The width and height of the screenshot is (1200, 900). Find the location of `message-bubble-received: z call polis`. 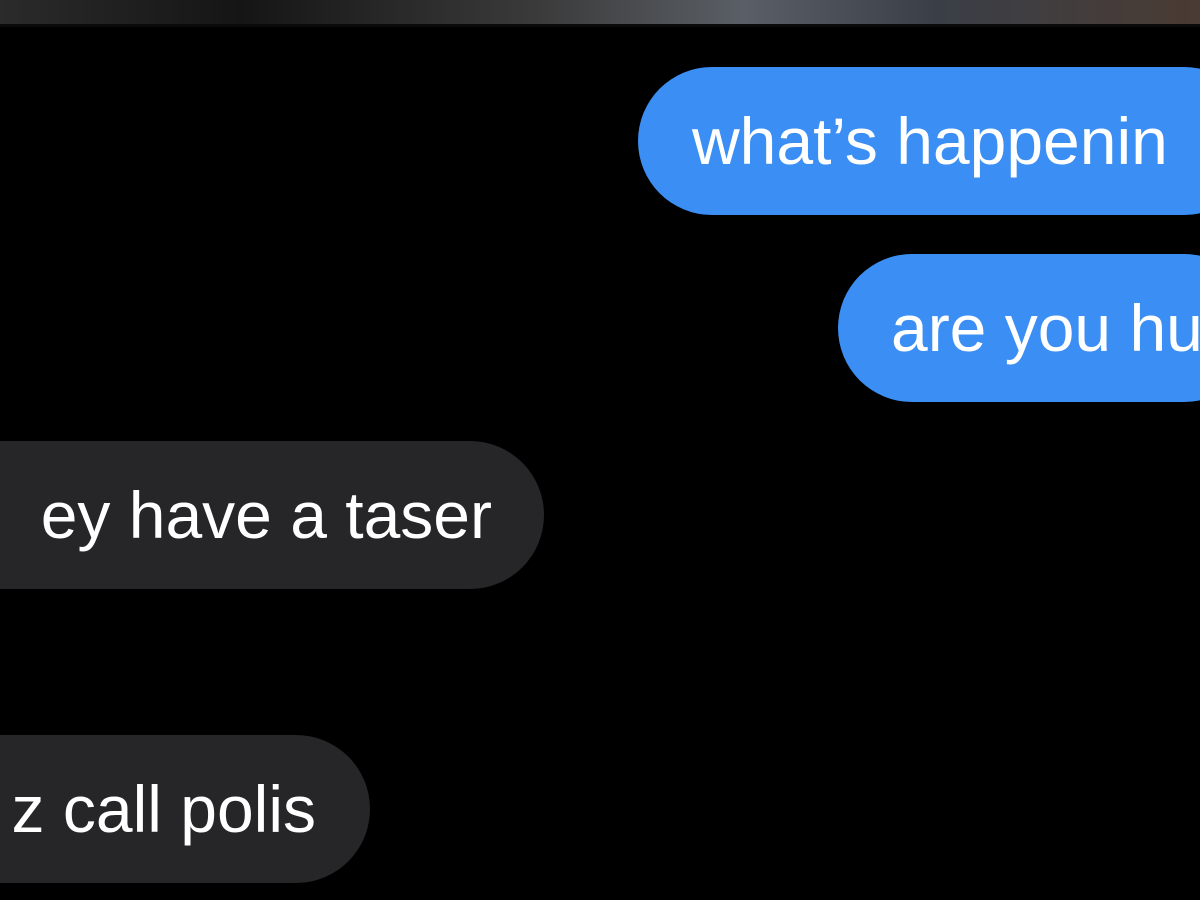

message-bubble-received: z call polis is located at coordinates (185, 809).